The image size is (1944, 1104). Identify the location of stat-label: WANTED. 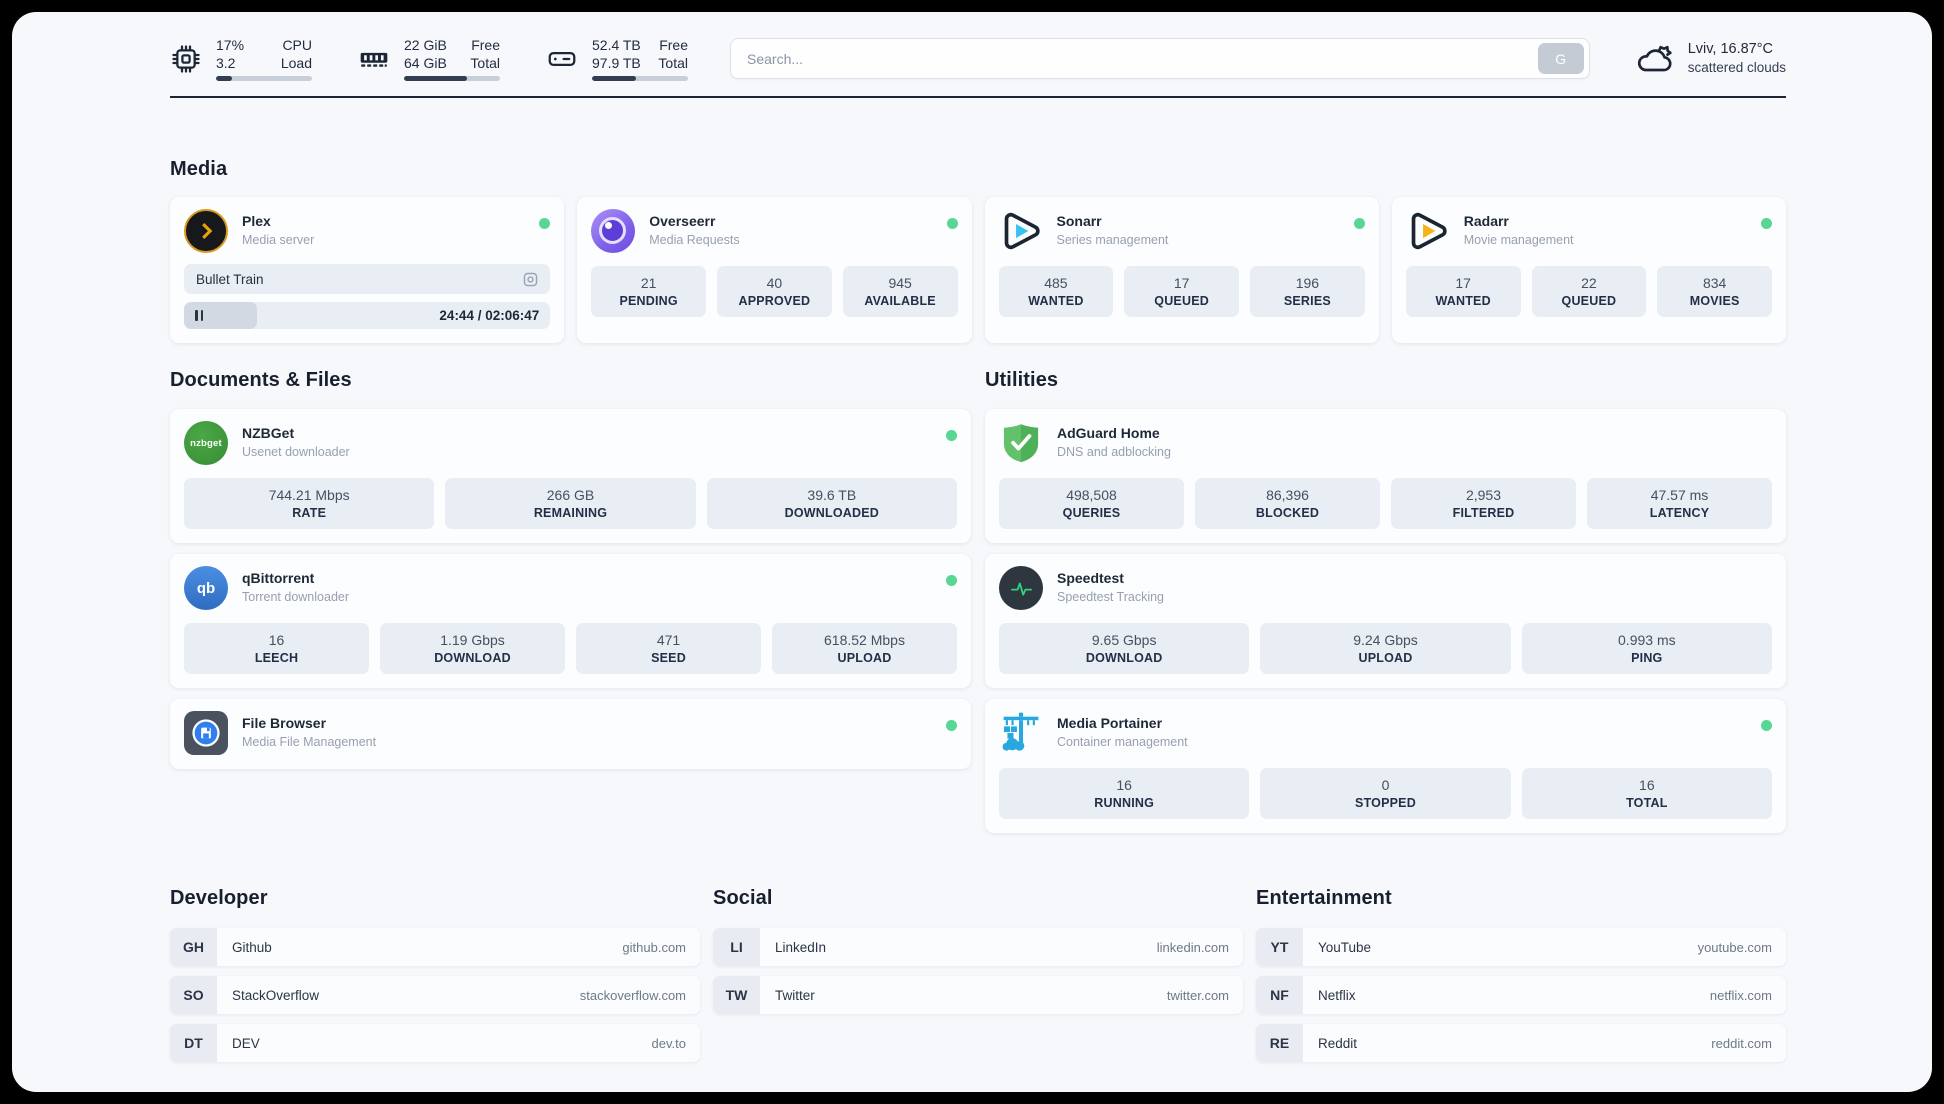
(1056, 301).